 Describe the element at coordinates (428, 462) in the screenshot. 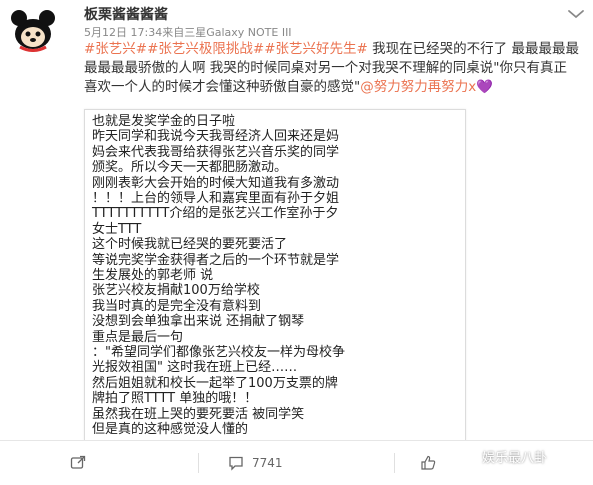

I see `thumbs-up-icon` at that location.